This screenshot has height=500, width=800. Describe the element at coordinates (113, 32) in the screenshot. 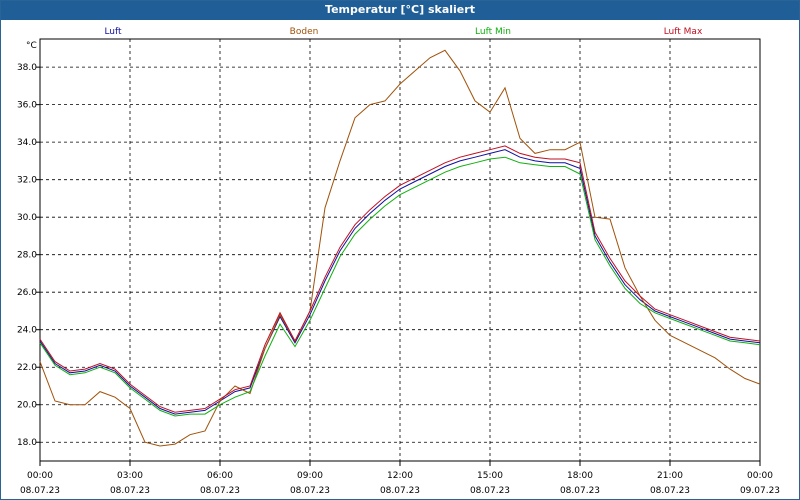

I see `legend-item-luft: Luft` at that location.